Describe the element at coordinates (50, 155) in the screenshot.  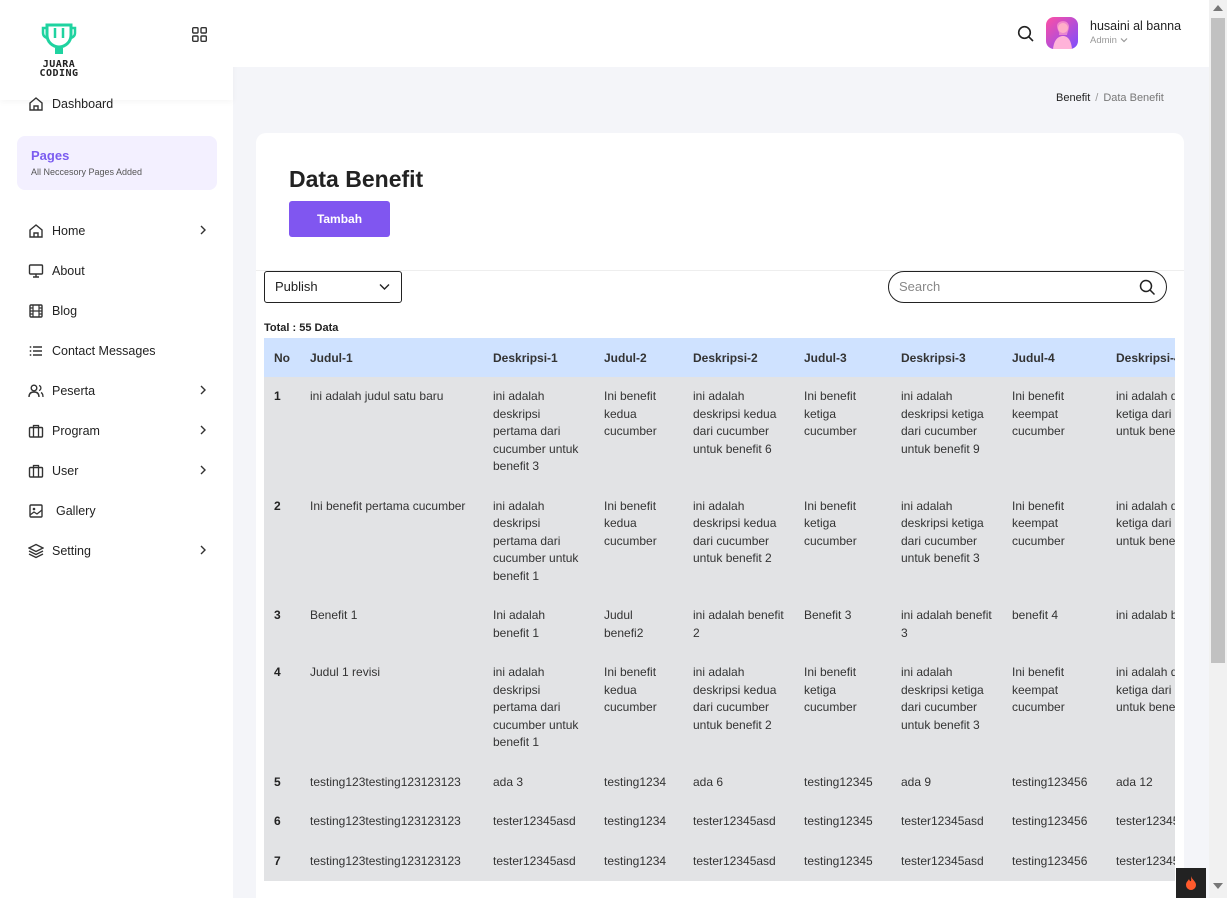
I see `pages-title: Pages` at that location.